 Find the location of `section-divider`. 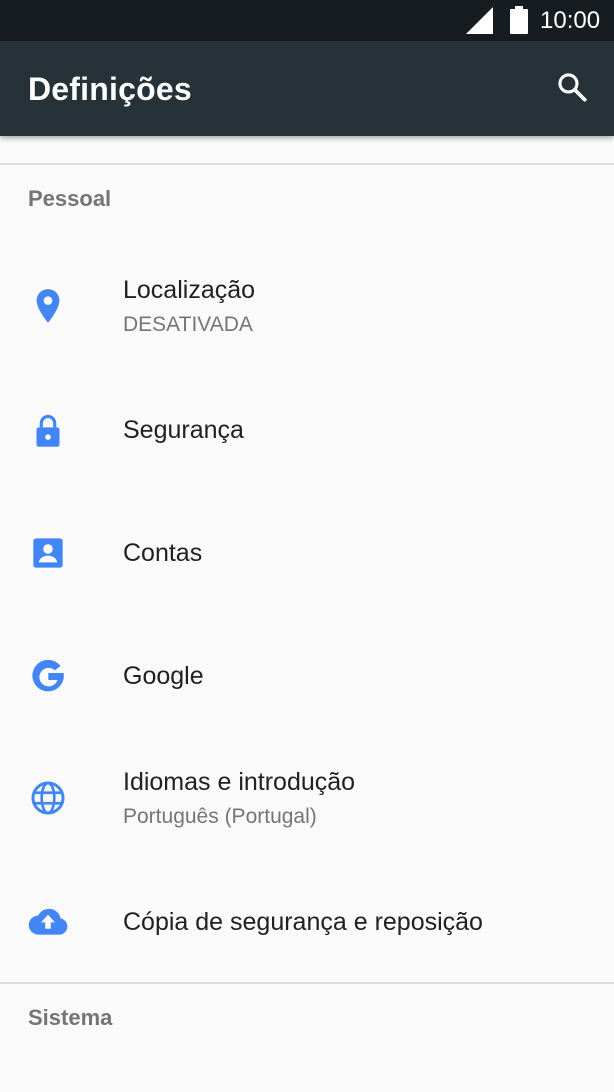

section-divider is located at coordinates (307, 983).